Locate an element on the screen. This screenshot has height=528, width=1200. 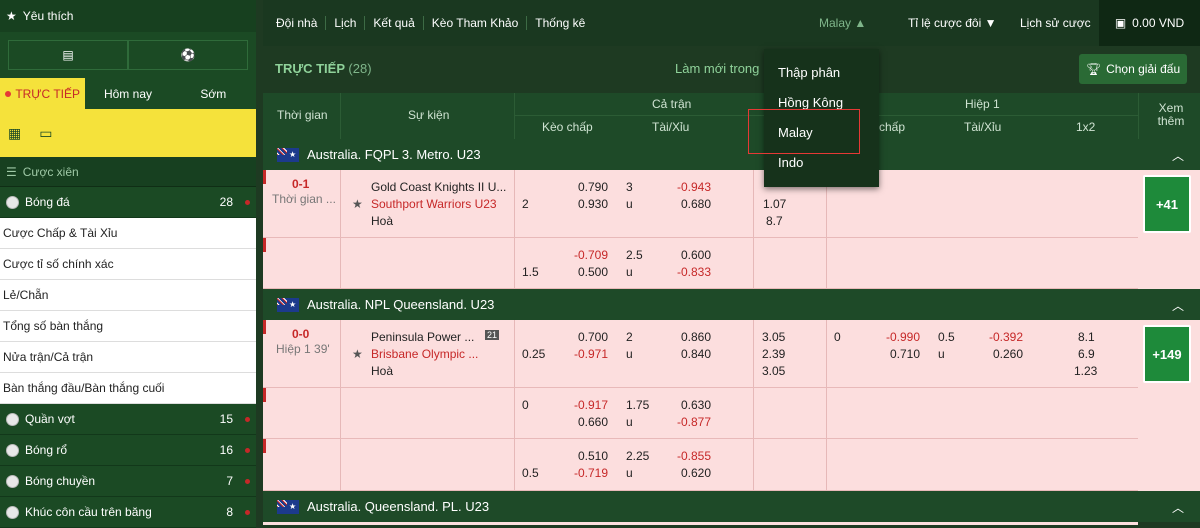
handicap-away-odds: 0.660 is located at coordinates (593, 422).